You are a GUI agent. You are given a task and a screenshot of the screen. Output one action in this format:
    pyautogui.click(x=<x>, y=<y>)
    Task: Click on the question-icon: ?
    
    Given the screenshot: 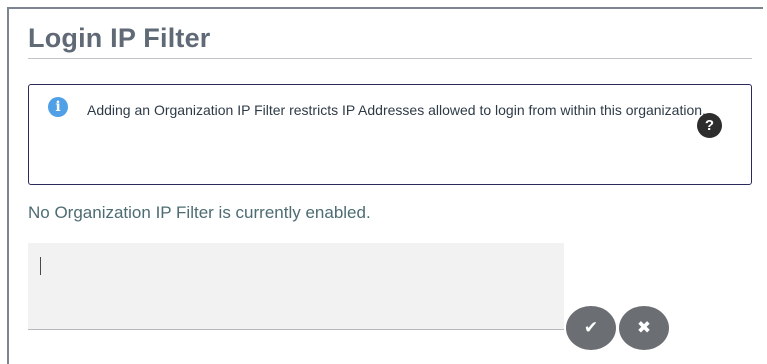 What is the action you would take?
    pyautogui.click(x=709, y=125)
    